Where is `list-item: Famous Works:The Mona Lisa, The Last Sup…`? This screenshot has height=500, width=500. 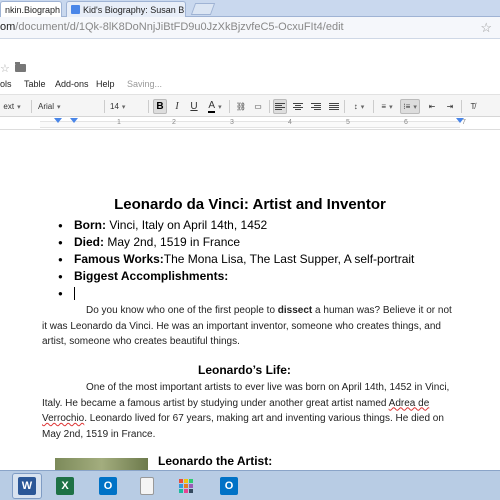
list-item: Famous Works:The Mona Lisa, The Last Sup… is located at coordinates (236, 259).